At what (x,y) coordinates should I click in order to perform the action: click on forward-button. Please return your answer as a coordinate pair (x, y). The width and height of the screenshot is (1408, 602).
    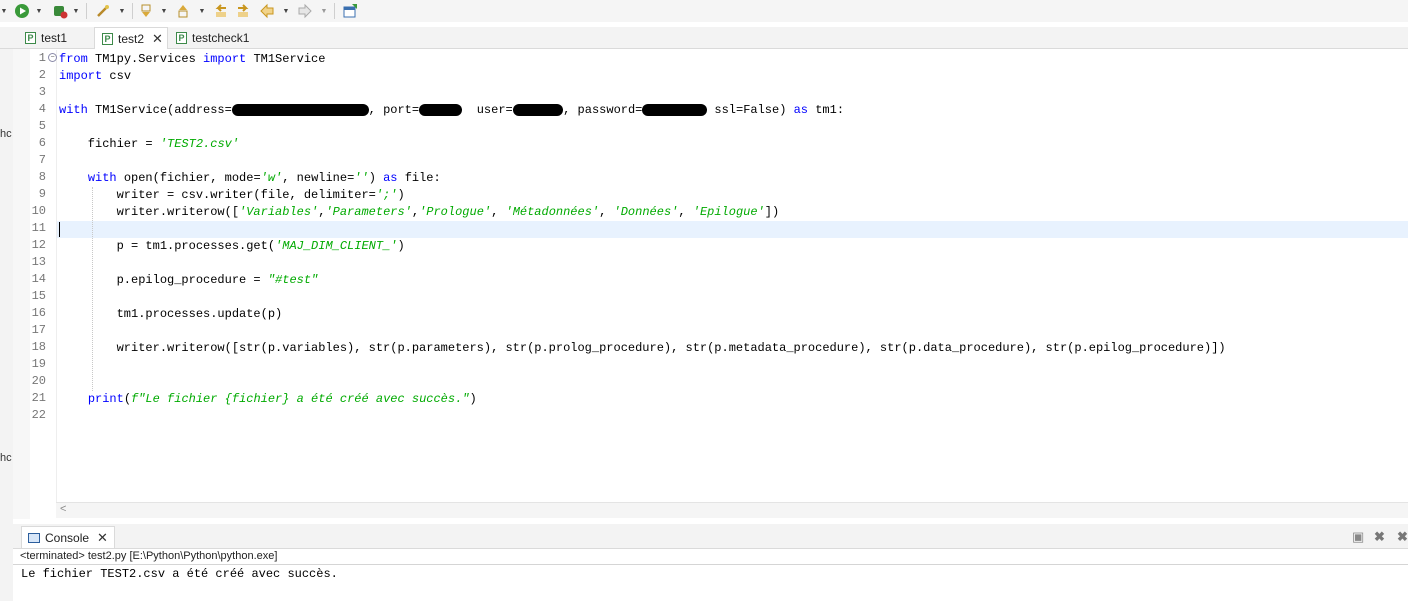
    Looking at the image, I should click on (305, 11).